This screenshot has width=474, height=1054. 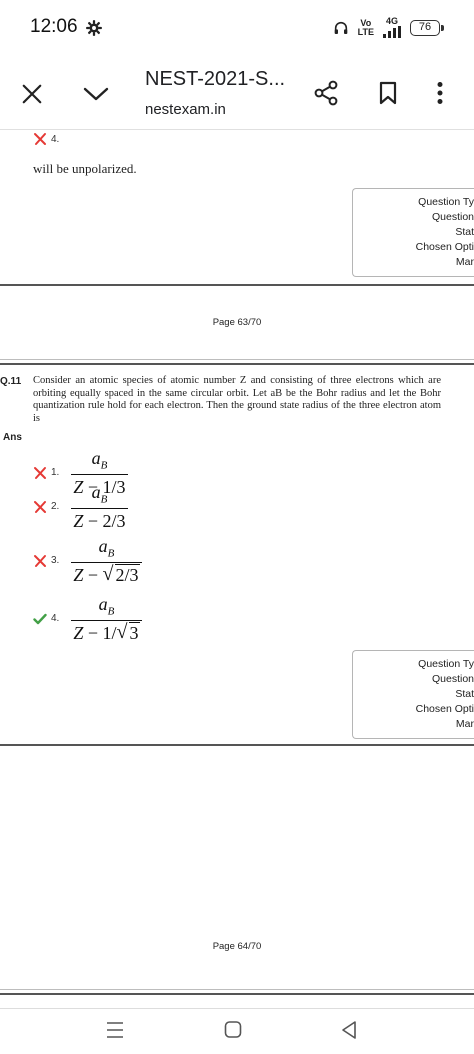 What do you see at coordinates (365, 31) in the screenshot?
I see `volte-bottom: LTE` at bounding box center [365, 31].